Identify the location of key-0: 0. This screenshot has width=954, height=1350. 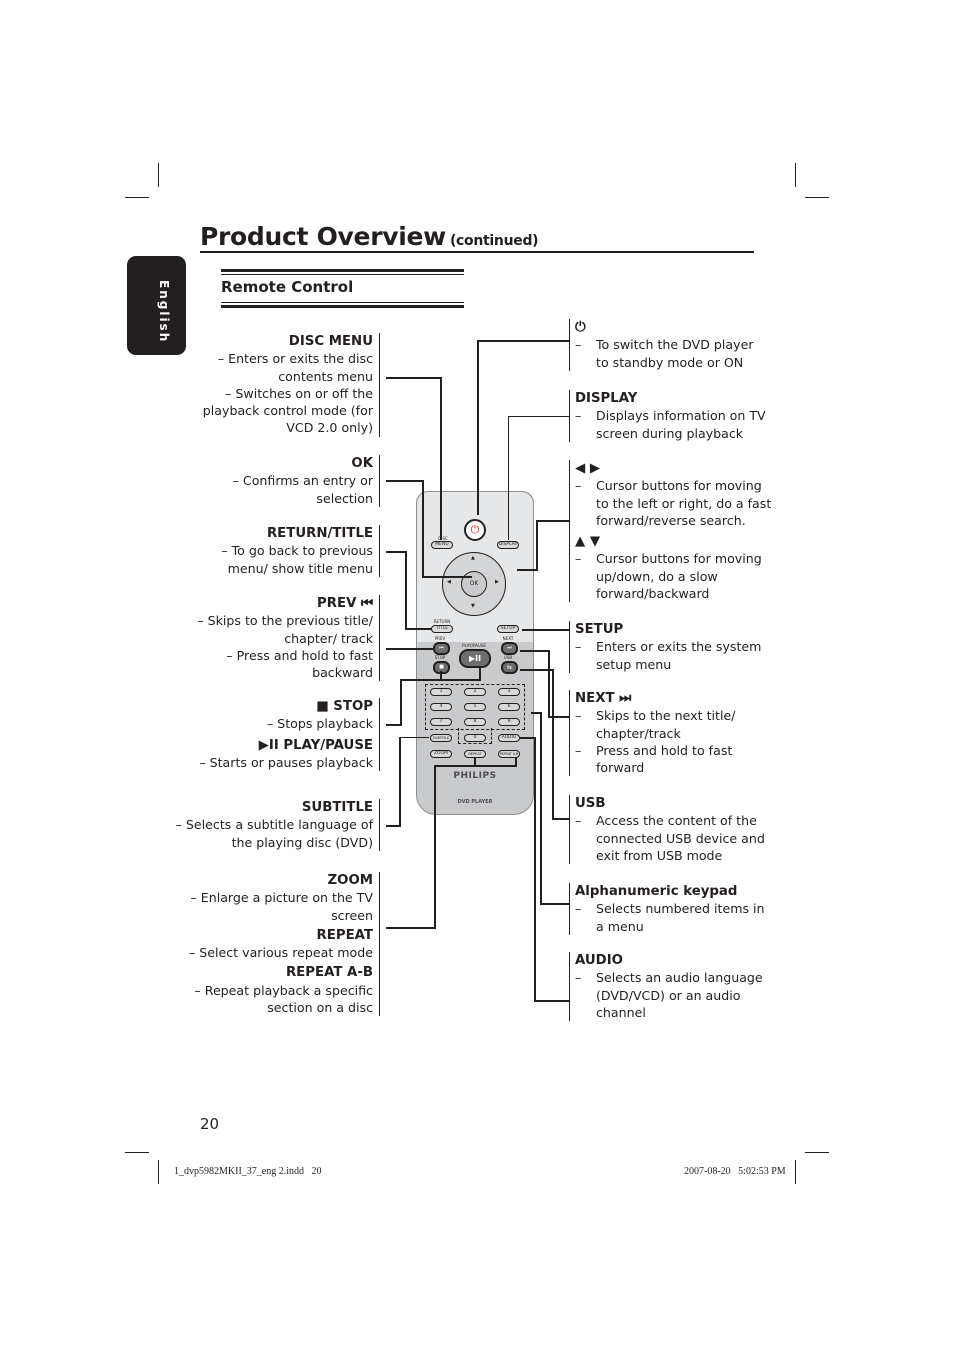
(475, 738).